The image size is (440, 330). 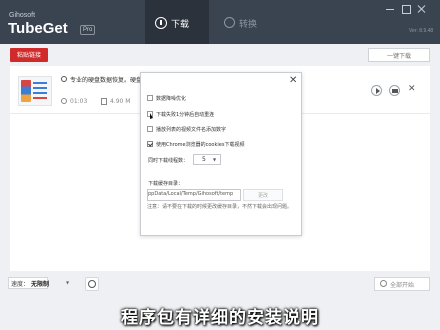 I want to click on paste-link-label: 粘贴链接, so click(x=29, y=54).